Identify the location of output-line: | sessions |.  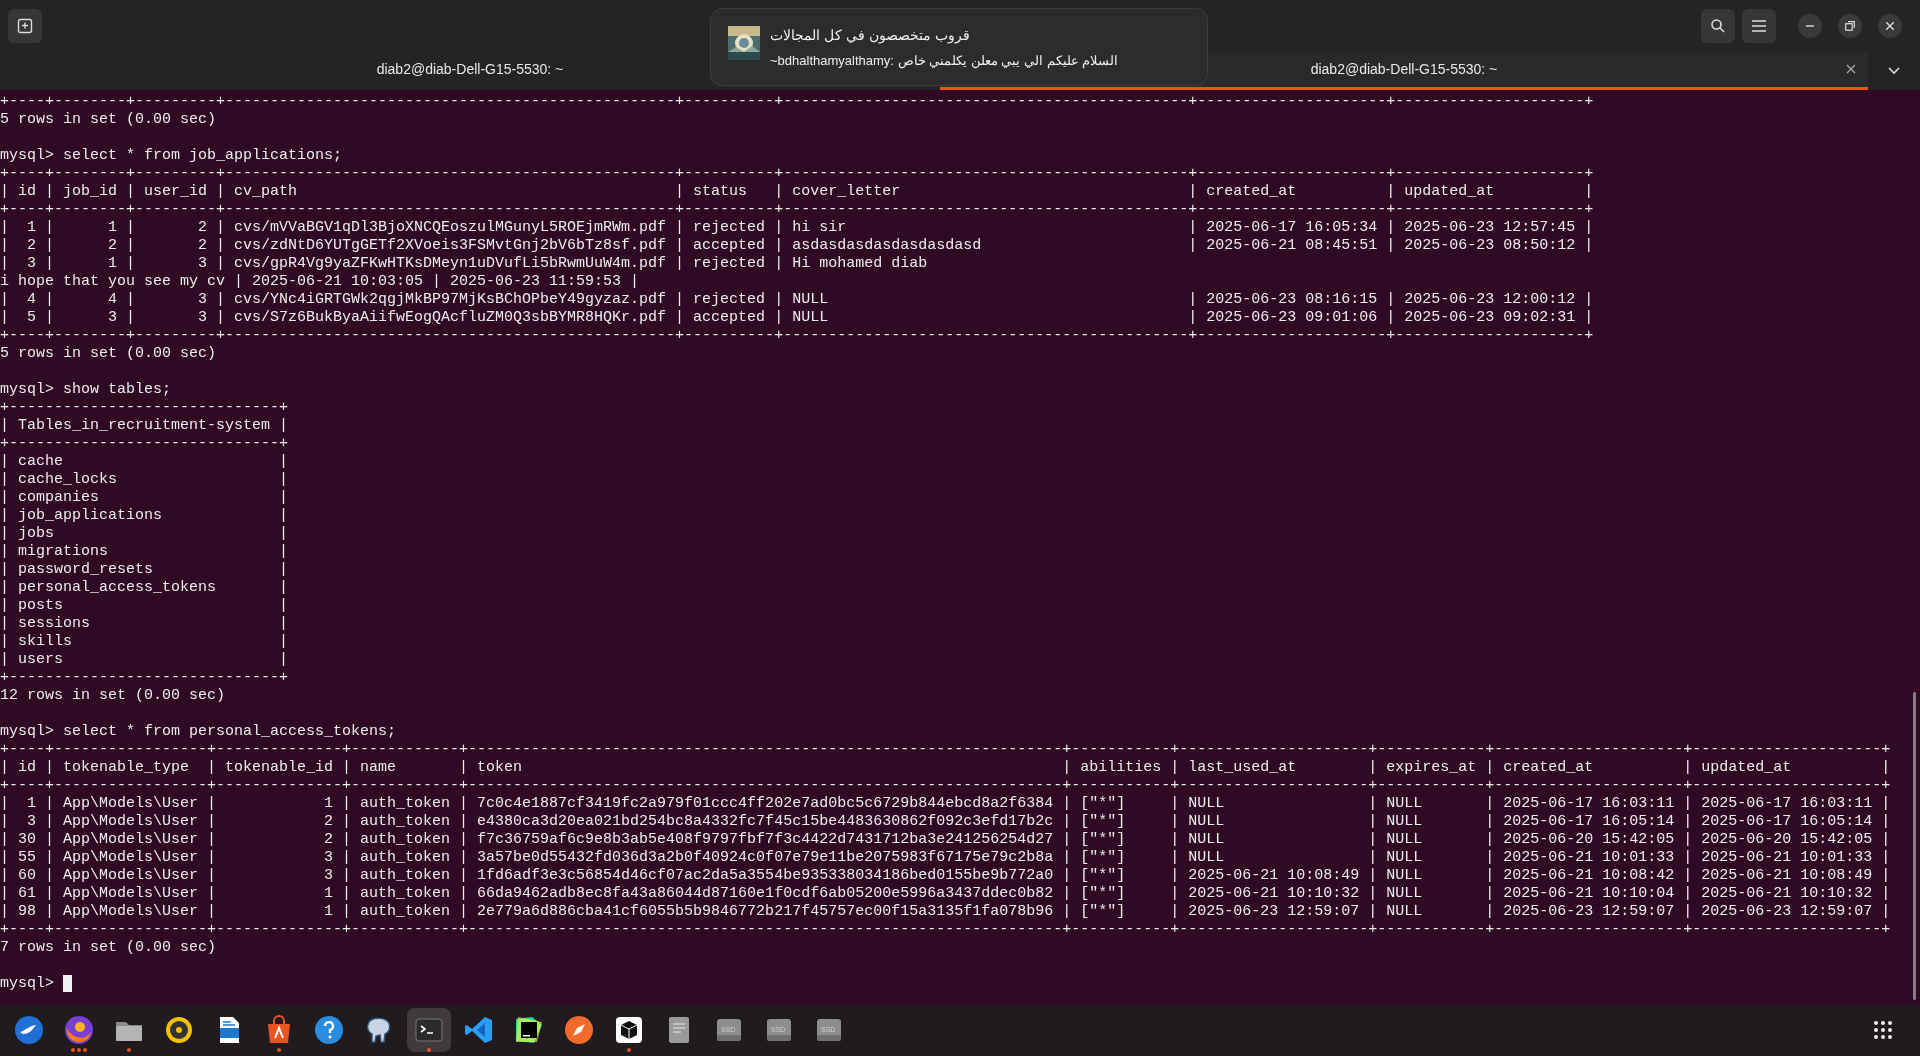
(144, 624).